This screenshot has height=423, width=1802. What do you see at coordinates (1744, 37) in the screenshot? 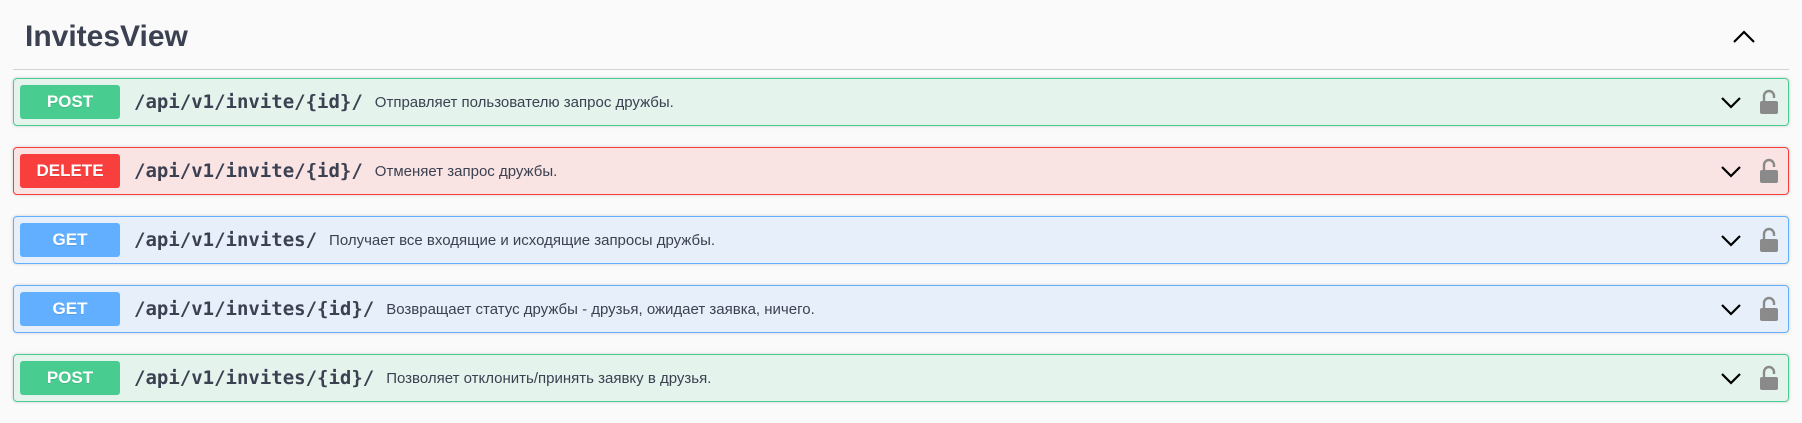
I see `chevron-up-icon` at bounding box center [1744, 37].